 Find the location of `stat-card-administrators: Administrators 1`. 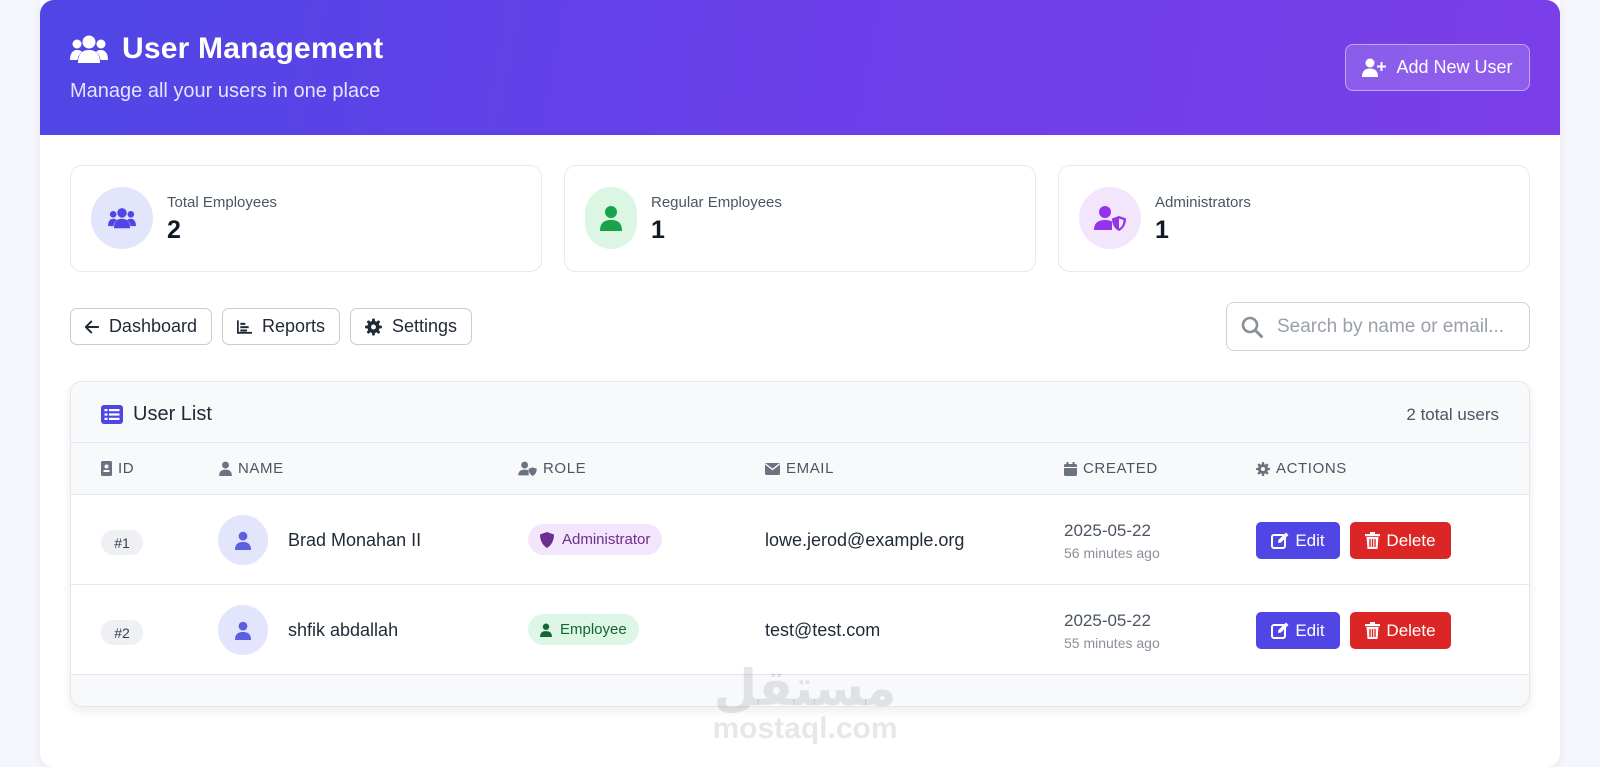

stat-card-administrators: Administrators 1 is located at coordinates (1294, 218).